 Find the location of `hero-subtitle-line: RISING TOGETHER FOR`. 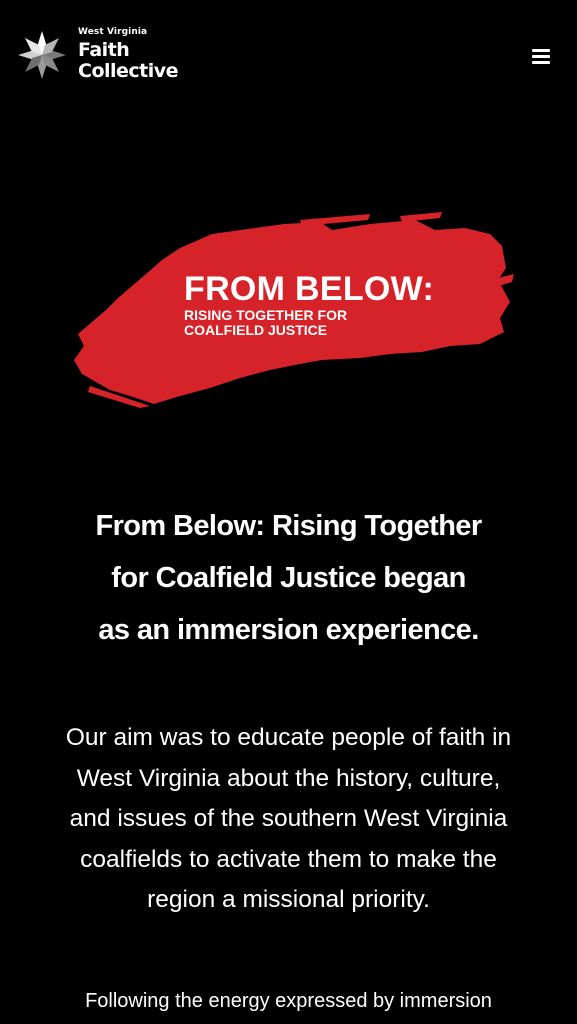

hero-subtitle-line: RISING TOGETHER FOR is located at coordinates (266, 315).